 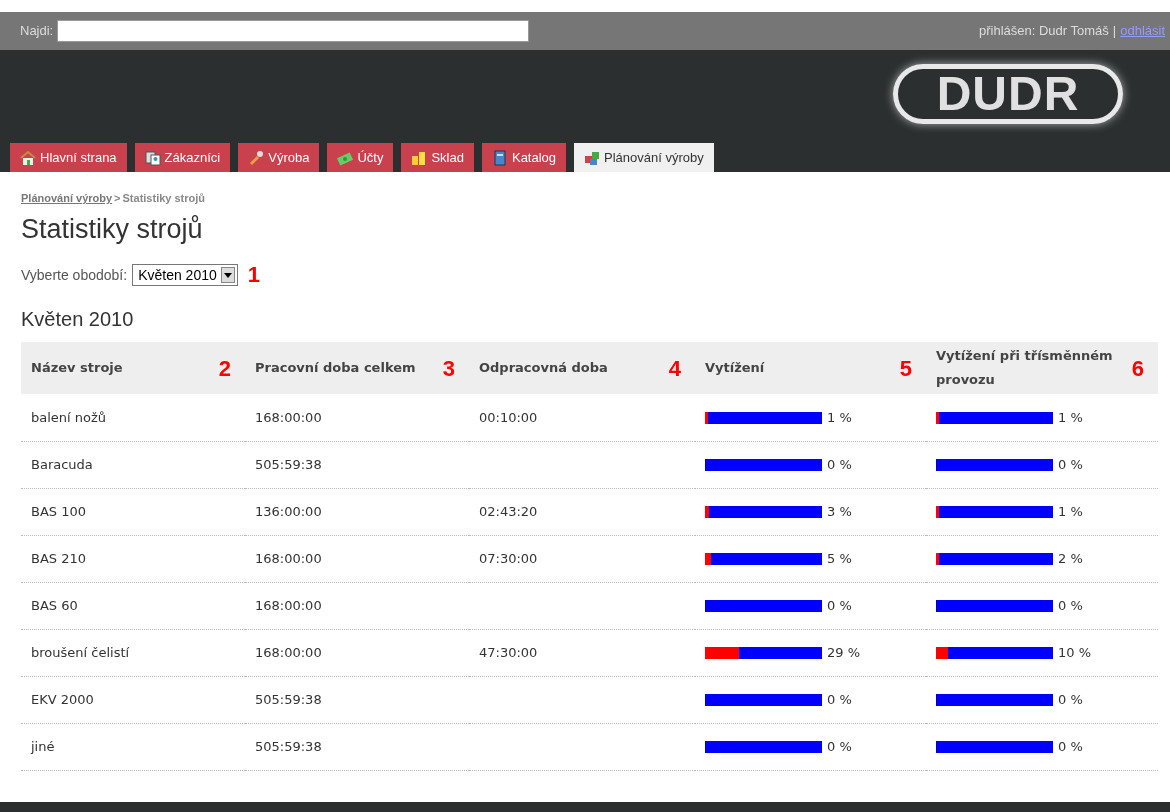 What do you see at coordinates (67, 198) in the screenshot?
I see `breadcrumb-link: Plánování výroby` at bounding box center [67, 198].